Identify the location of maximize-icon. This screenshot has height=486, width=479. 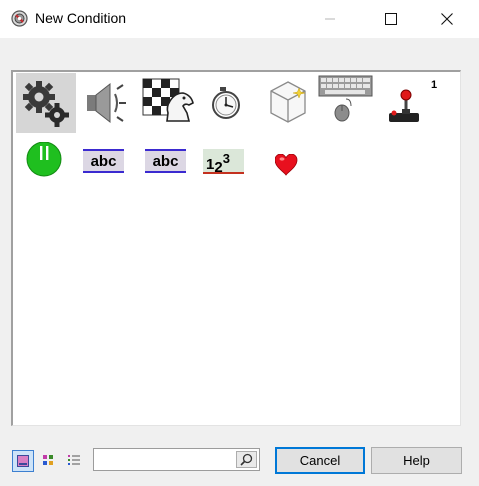
(391, 19).